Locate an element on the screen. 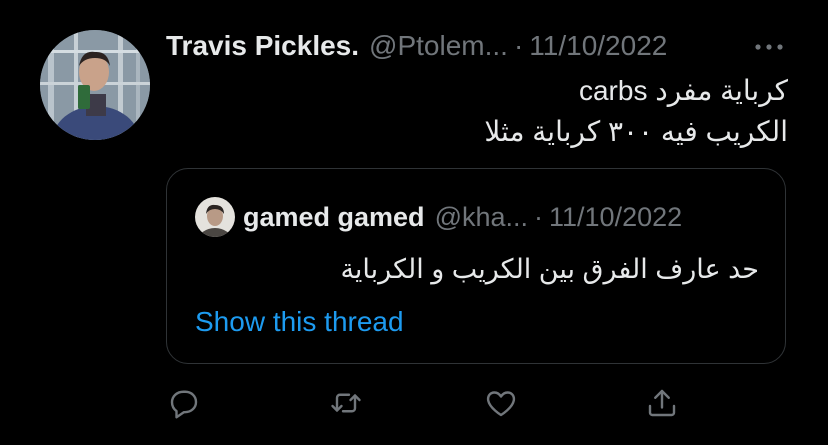  display-name: Travis Pickles. is located at coordinates (262, 46).